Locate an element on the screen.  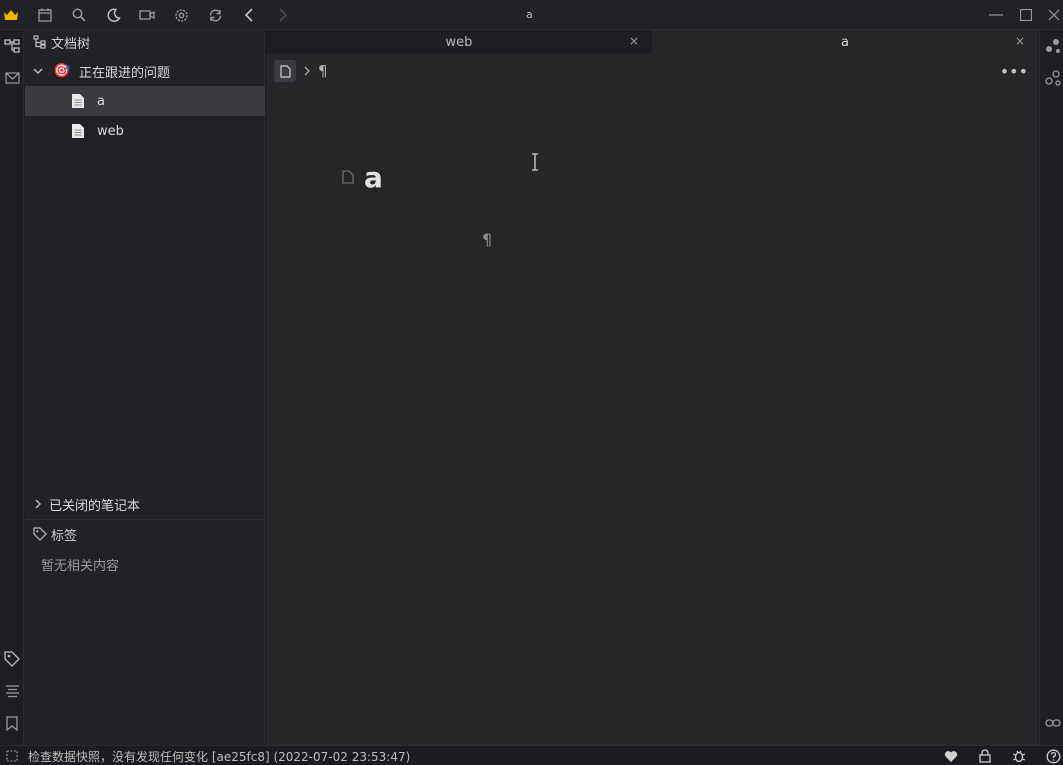
tab-a: a × is located at coordinates (845, 42).